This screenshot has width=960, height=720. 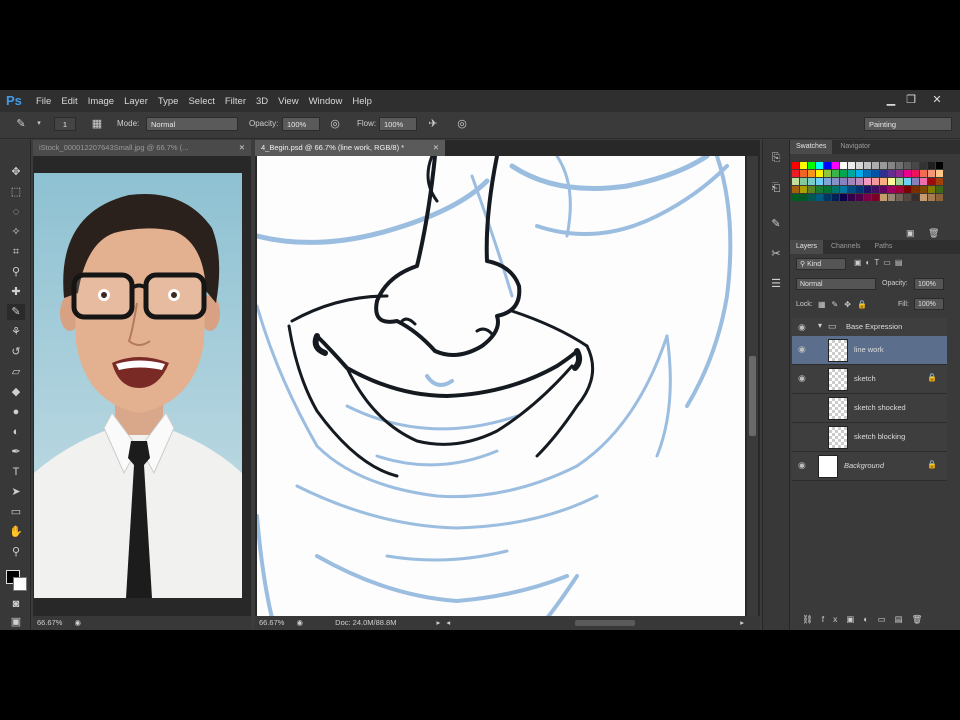 I want to click on eye-hidden-icon: ◉, so click(x=803, y=407).